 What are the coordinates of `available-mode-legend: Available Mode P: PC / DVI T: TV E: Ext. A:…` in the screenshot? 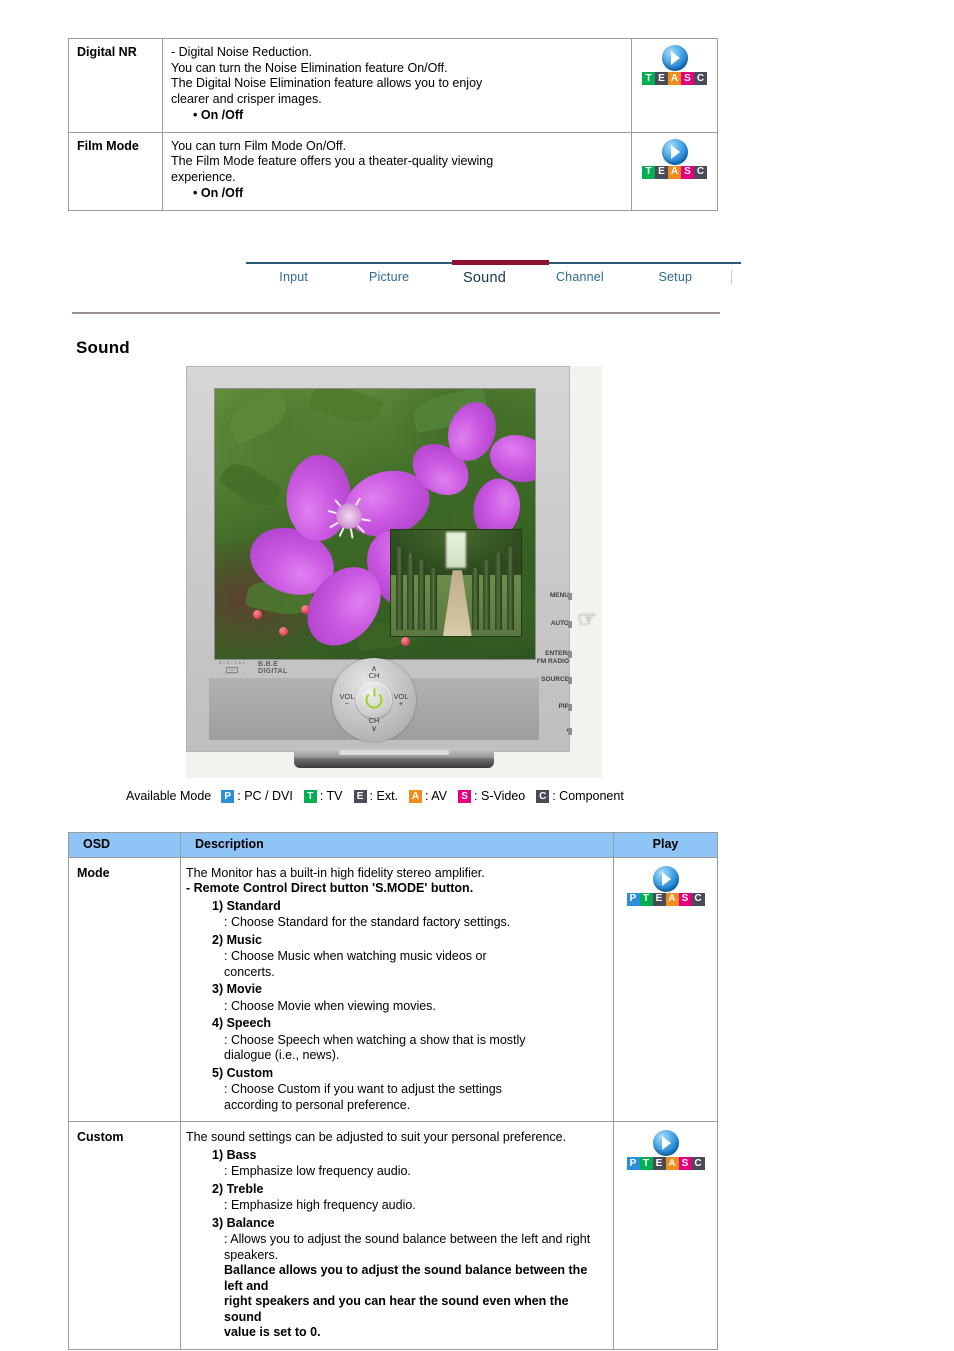 It's located at (380, 796).